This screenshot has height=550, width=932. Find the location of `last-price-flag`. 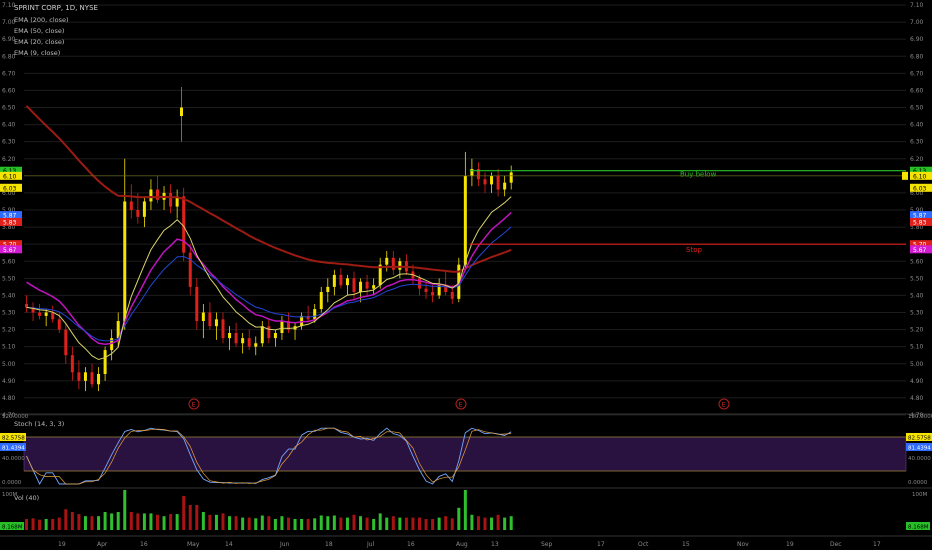

last-price-flag is located at coordinates (905, 175).